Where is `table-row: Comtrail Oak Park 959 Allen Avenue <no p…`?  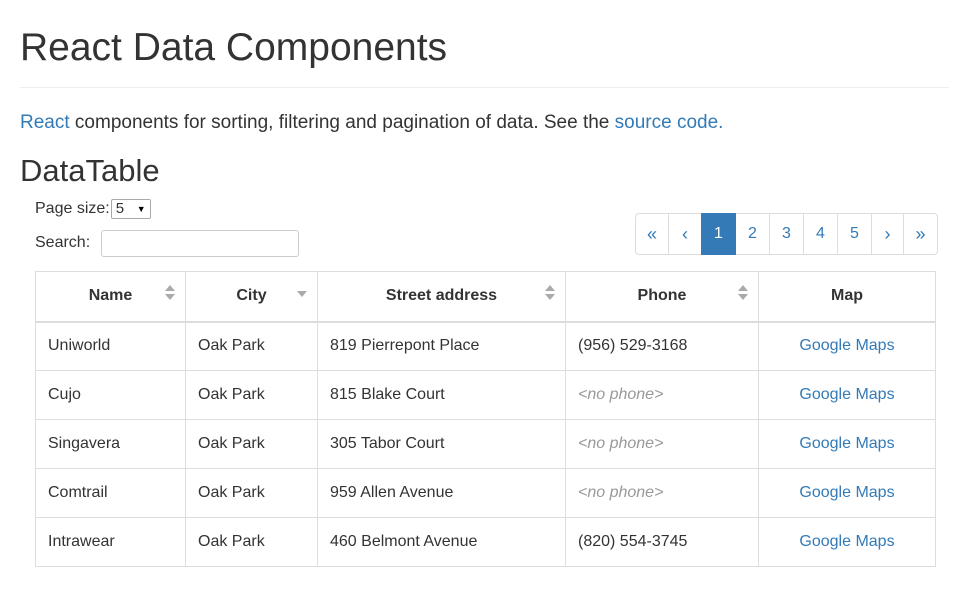 table-row: Comtrail Oak Park 959 Allen Avenue <no p… is located at coordinates (485, 493).